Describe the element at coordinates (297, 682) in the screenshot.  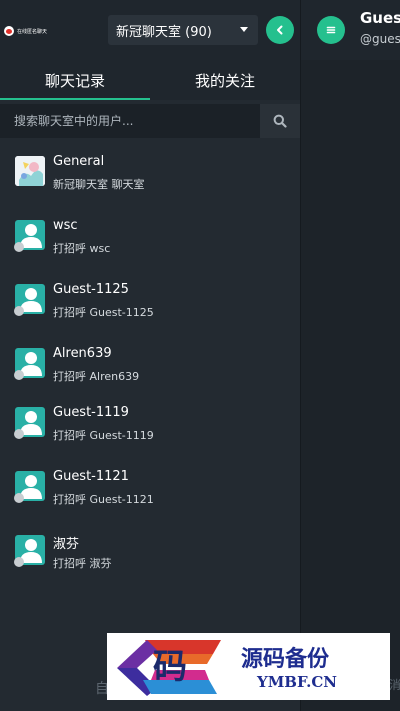
I see `watermark-url: YMBF.CN` at that location.